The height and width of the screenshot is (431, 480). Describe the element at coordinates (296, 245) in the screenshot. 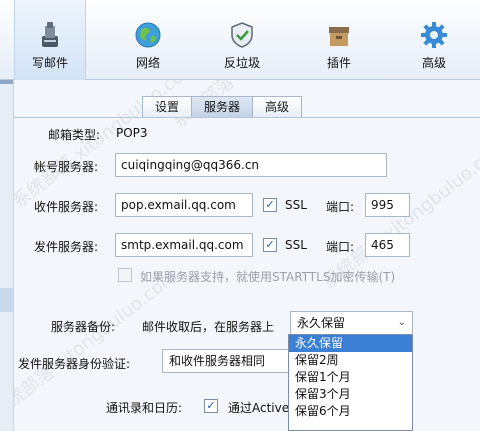

I see `outgoing-ssl-label: SSL` at that location.